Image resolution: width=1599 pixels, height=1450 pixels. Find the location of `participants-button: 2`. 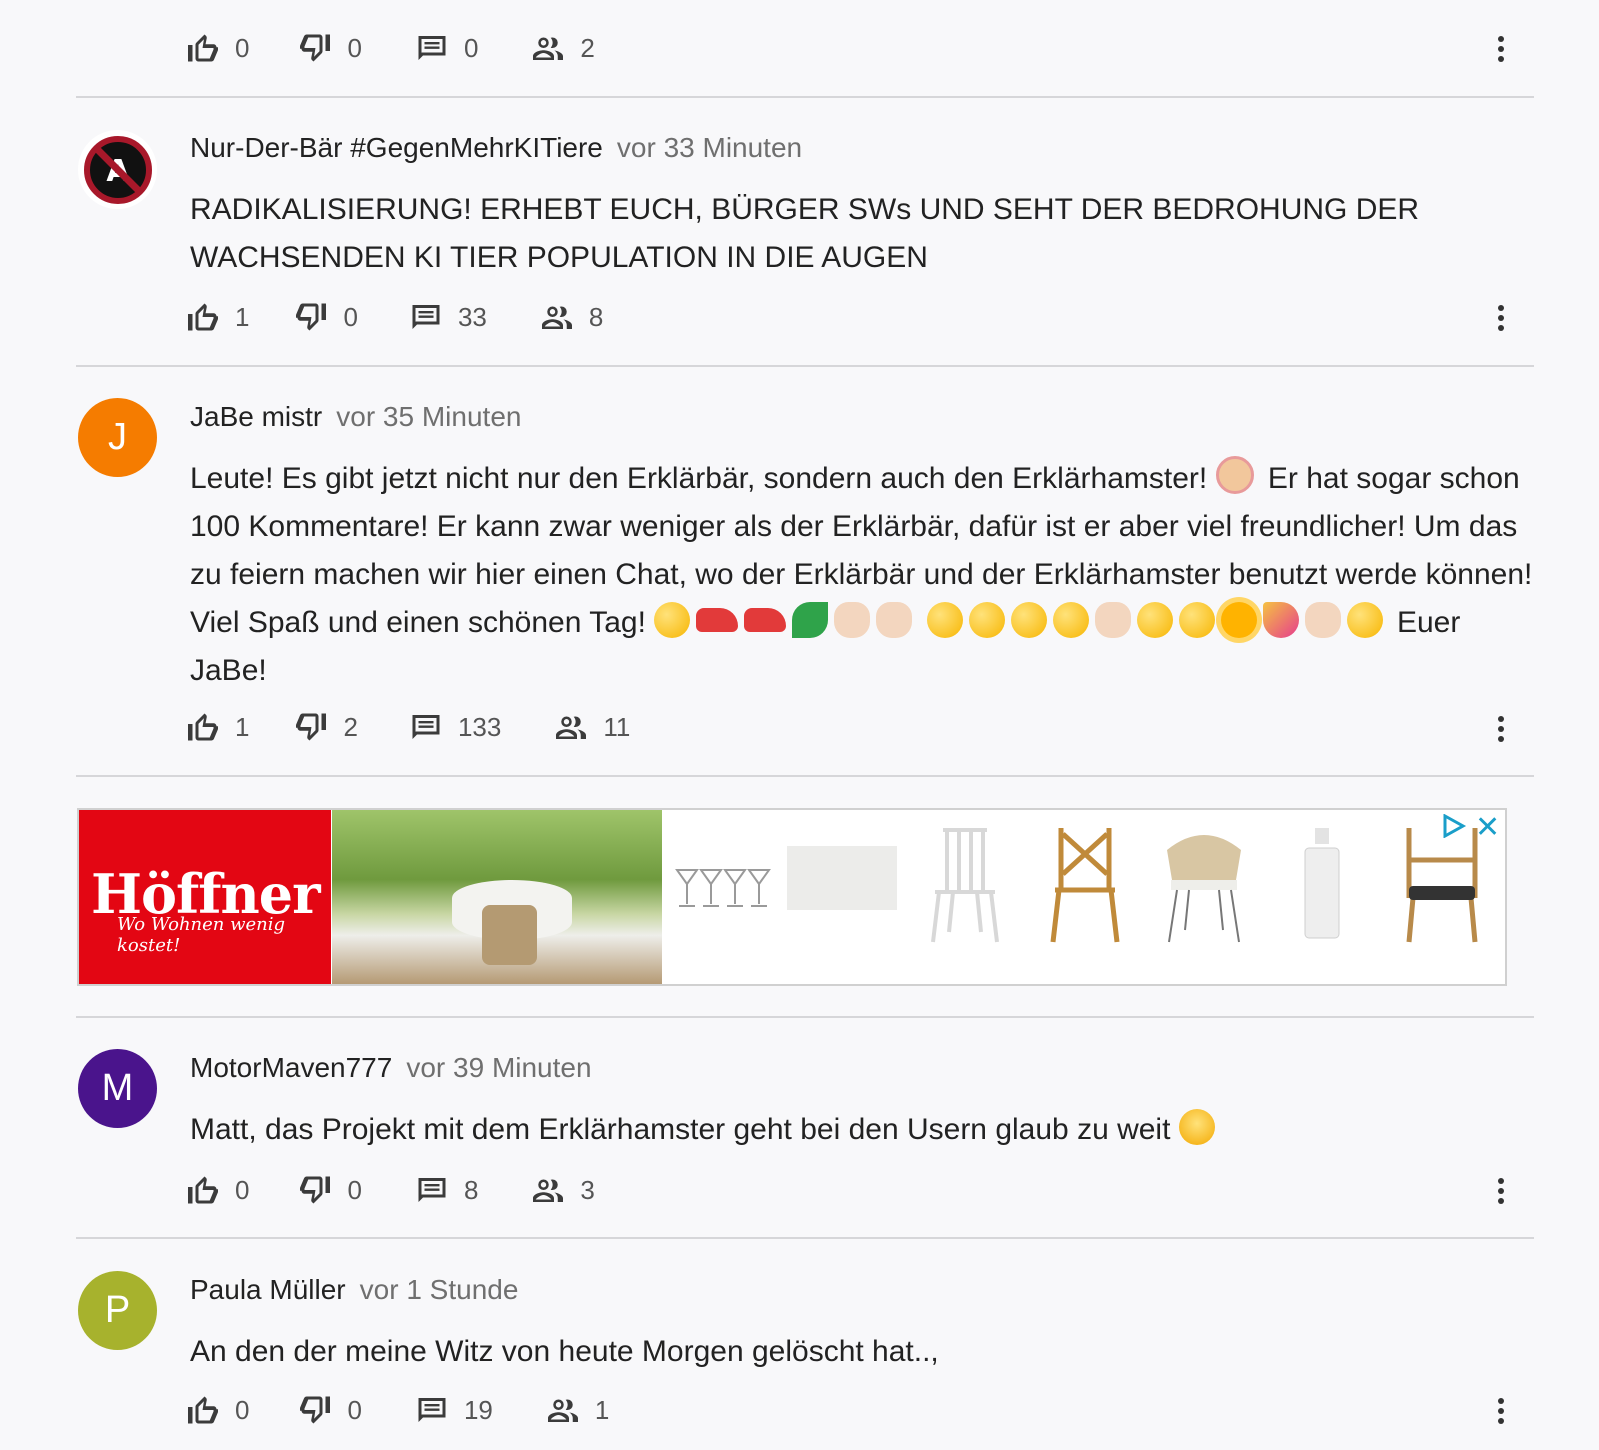

participants-button: 2 is located at coordinates (562, 48).